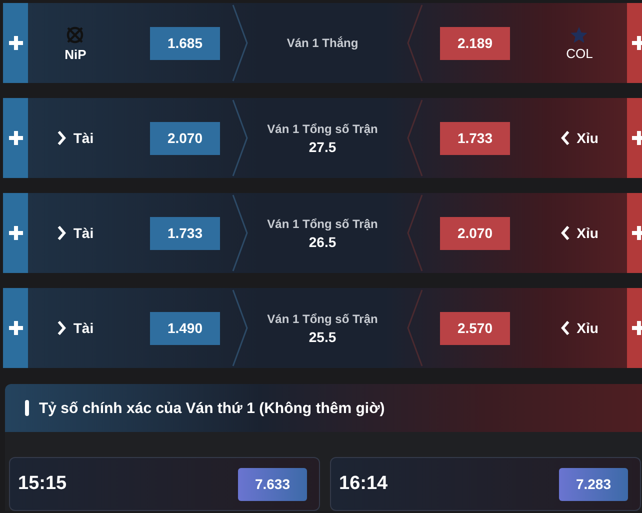 The width and height of the screenshot is (642, 513). Describe the element at coordinates (27, 408) in the screenshot. I see `header-marker-icon` at that location.